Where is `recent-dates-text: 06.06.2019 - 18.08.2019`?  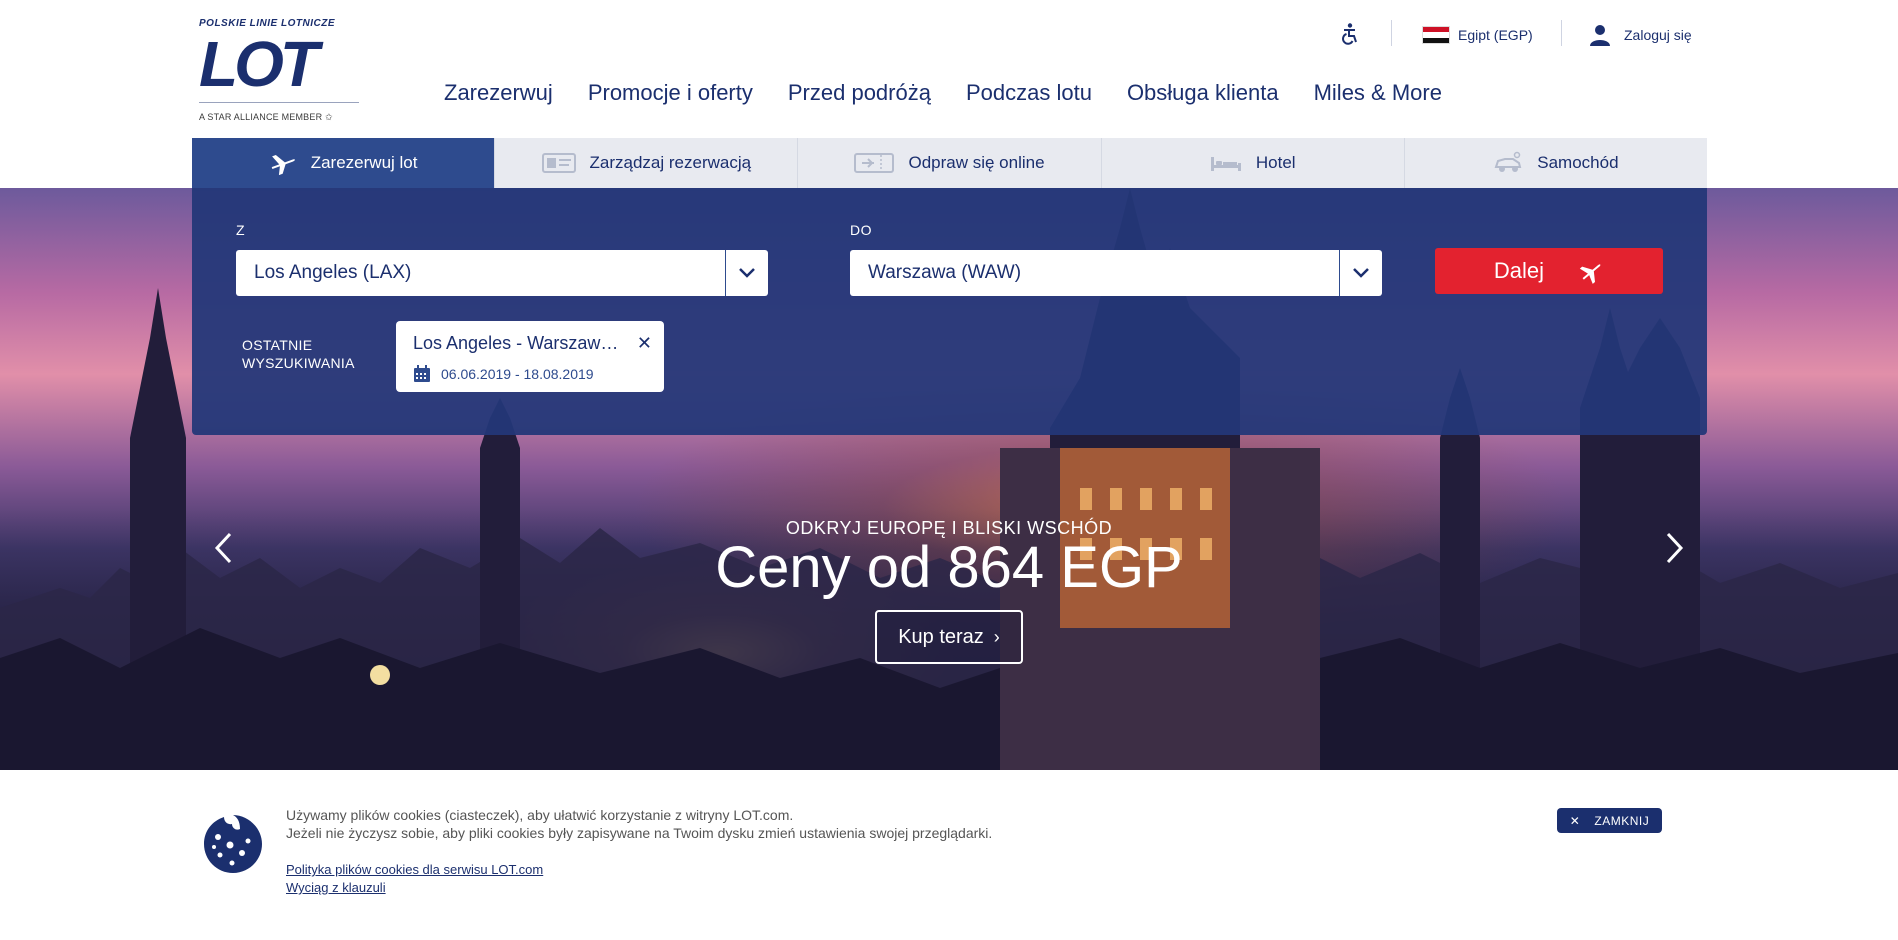
recent-dates-text: 06.06.2019 - 18.08.2019 is located at coordinates (517, 374).